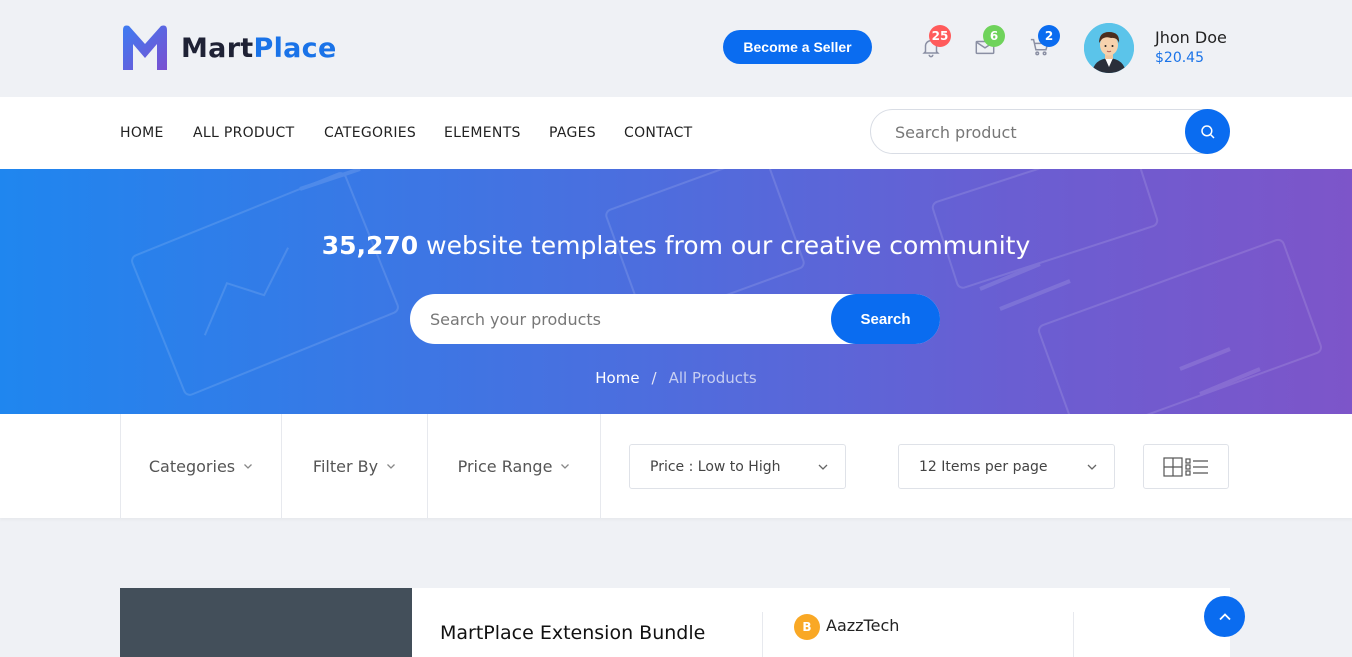 This screenshot has width=1352, height=657. Describe the element at coordinates (1049, 36) in the screenshot. I see `cart-count-badge: 2` at that location.